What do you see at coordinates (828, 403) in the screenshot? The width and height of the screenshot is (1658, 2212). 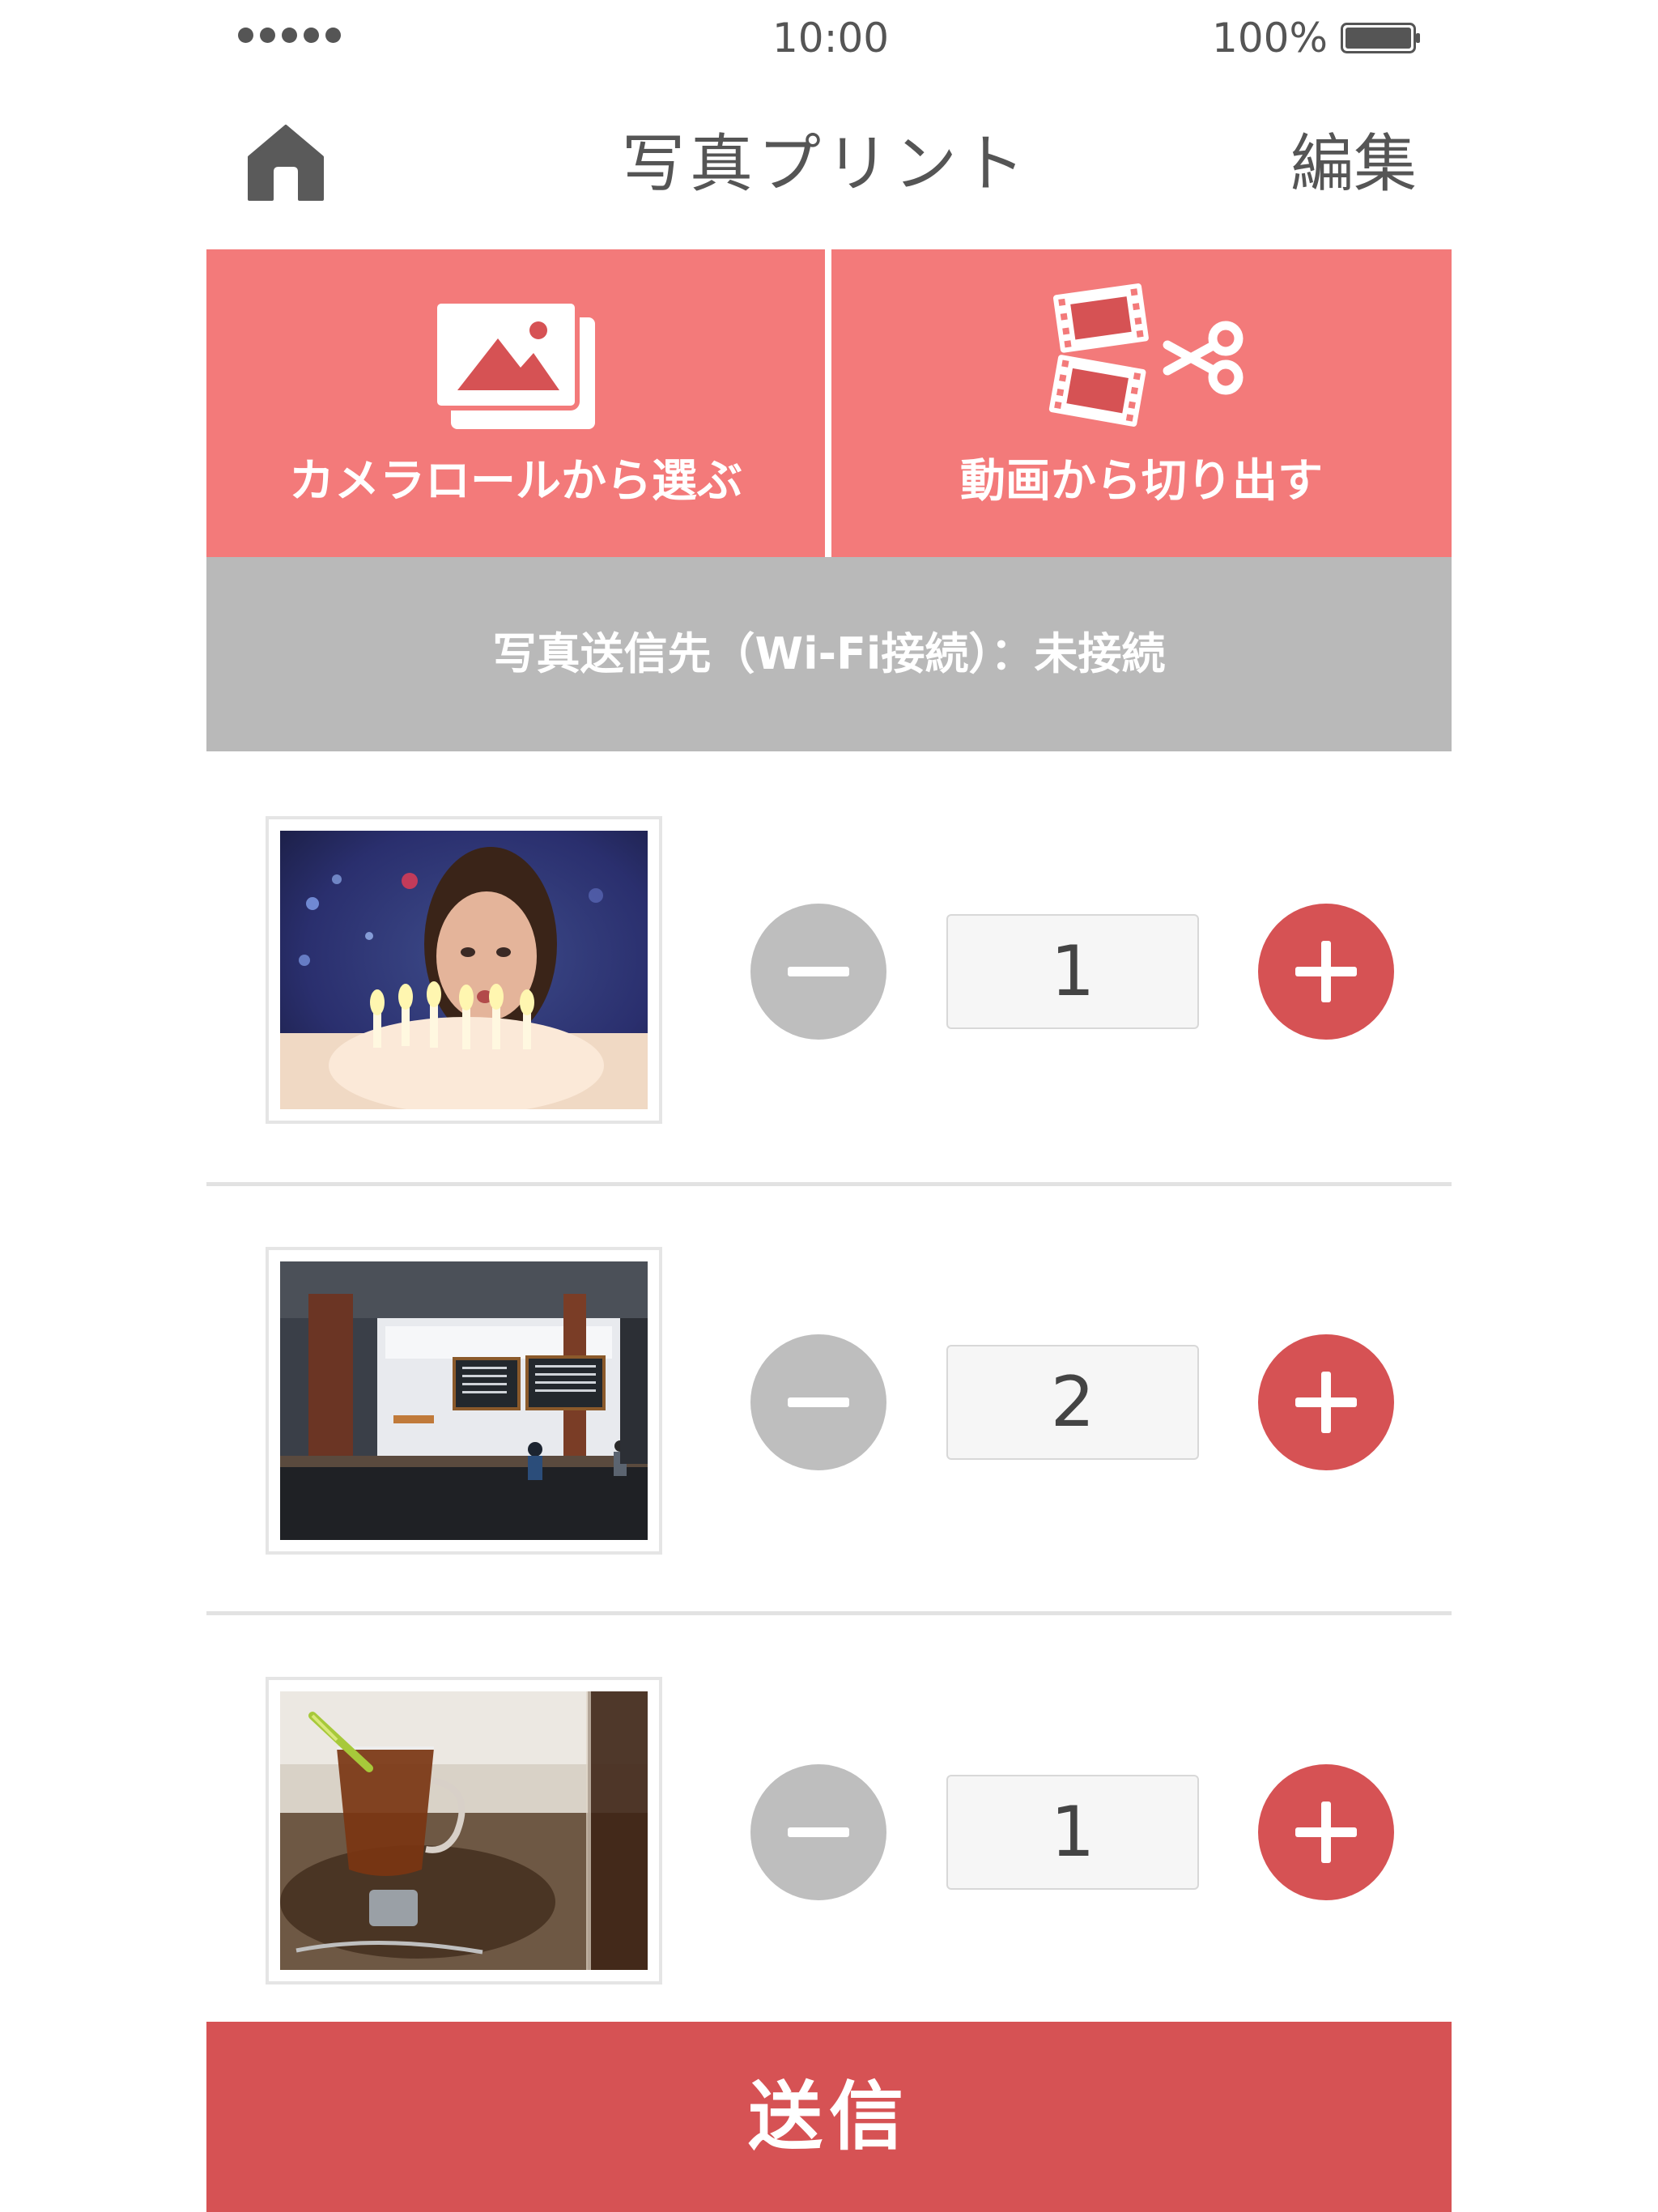 I see `action-divider` at bounding box center [828, 403].